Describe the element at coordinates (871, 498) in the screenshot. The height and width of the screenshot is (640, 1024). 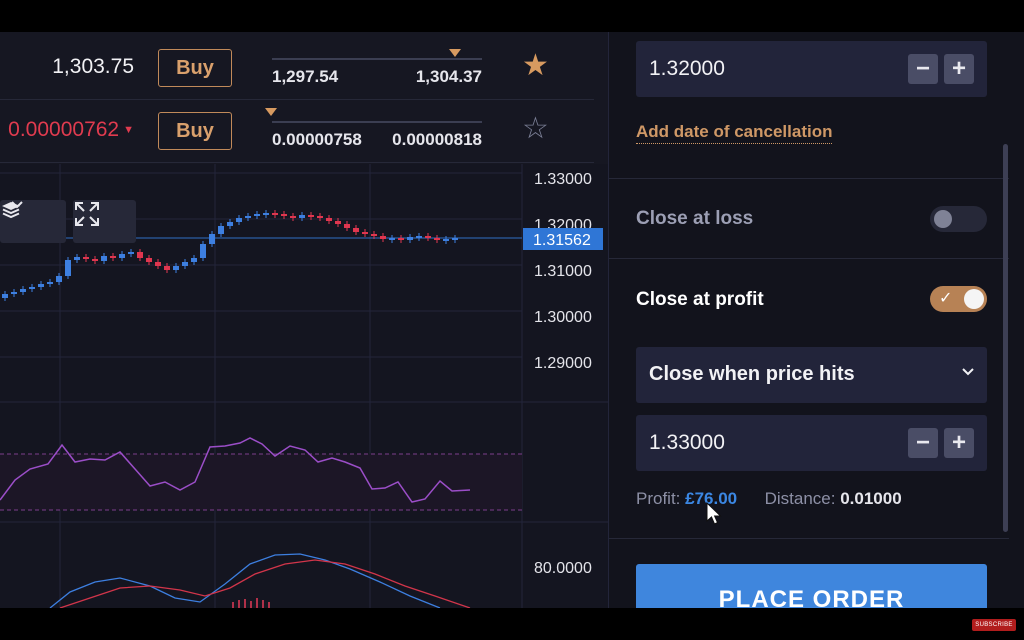
I see `distance-value: 0.01000` at that location.